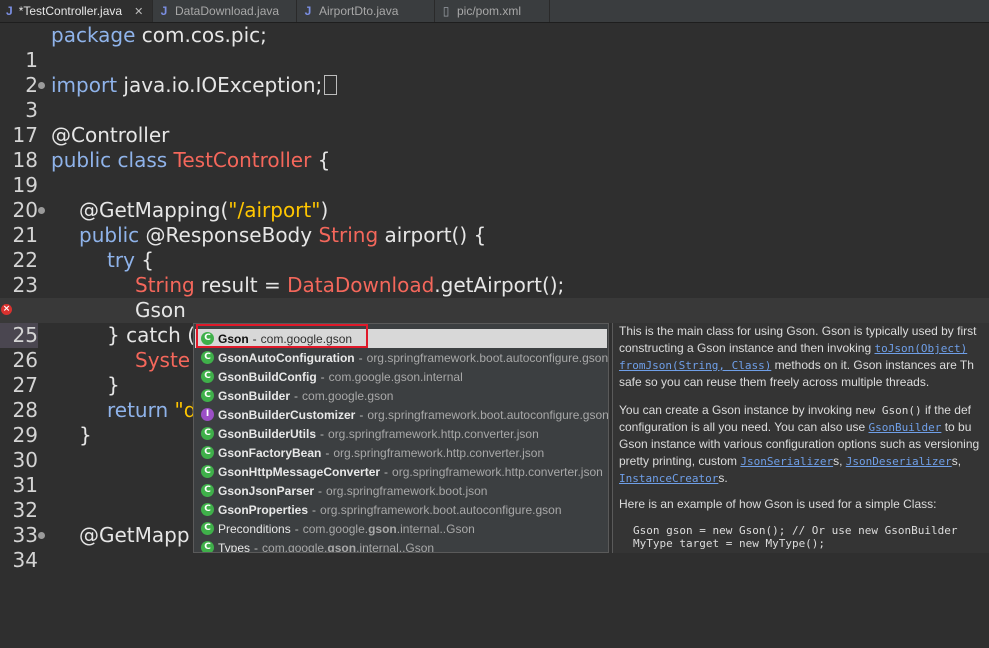  What do you see at coordinates (191, 160) in the screenshot?
I see `code-text: public class TestController {` at bounding box center [191, 160].